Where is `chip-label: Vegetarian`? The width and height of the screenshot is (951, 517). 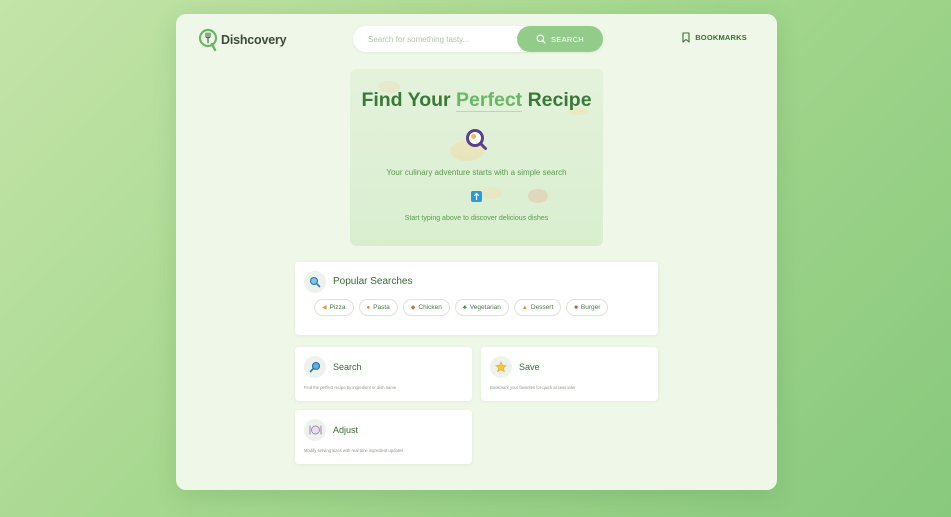
chip-label: Vegetarian is located at coordinates (485, 307).